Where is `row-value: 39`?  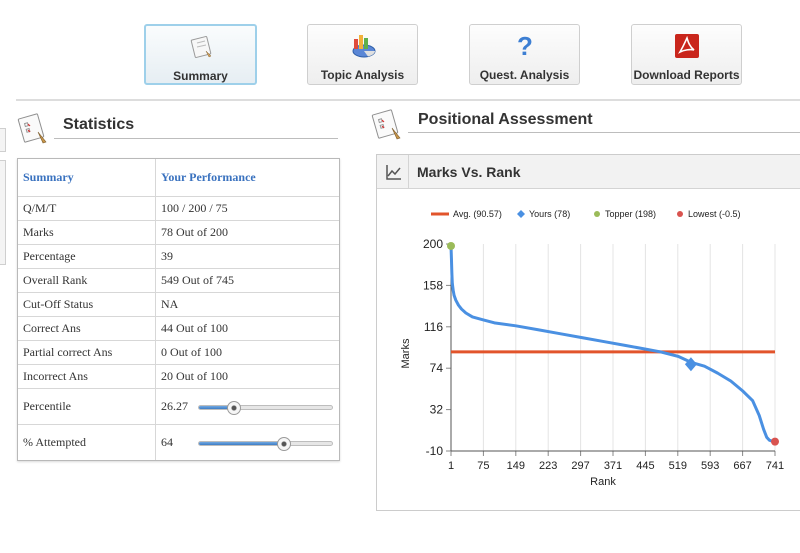 row-value: 39 is located at coordinates (167, 256).